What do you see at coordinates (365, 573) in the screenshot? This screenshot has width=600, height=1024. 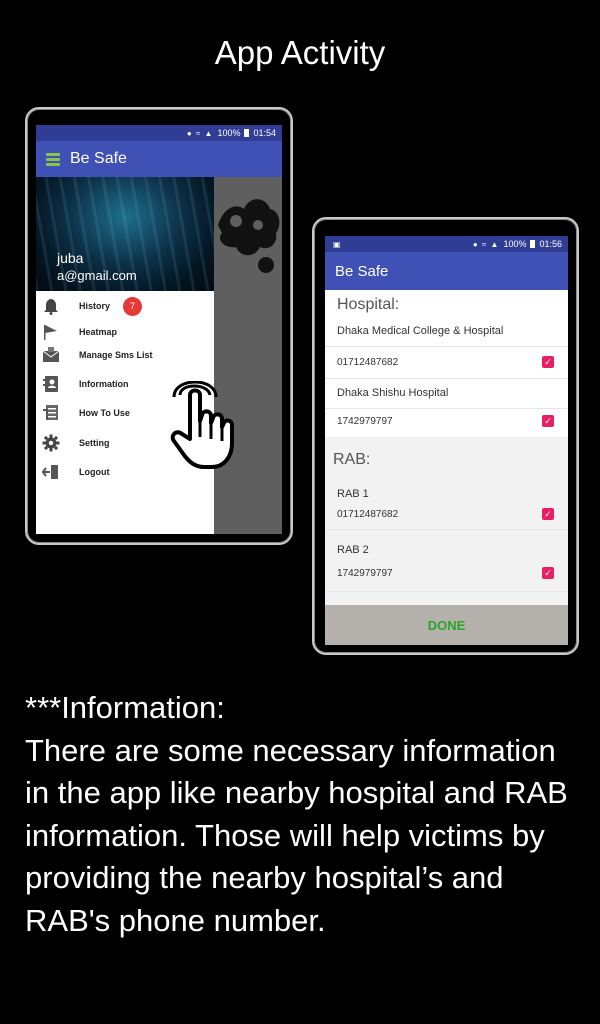 I see `rab-phone: 1742979797` at bounding box center [365, 573].